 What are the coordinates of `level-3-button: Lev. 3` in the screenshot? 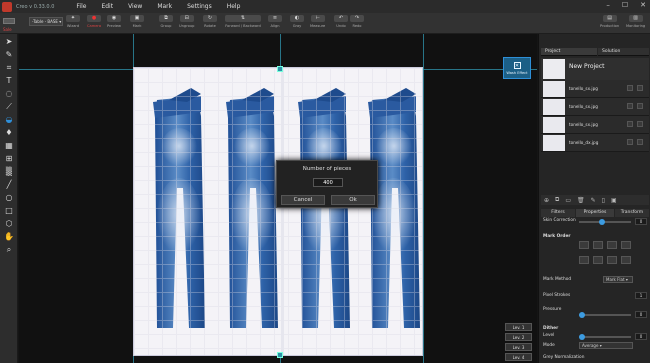 It's located at (518, 347).